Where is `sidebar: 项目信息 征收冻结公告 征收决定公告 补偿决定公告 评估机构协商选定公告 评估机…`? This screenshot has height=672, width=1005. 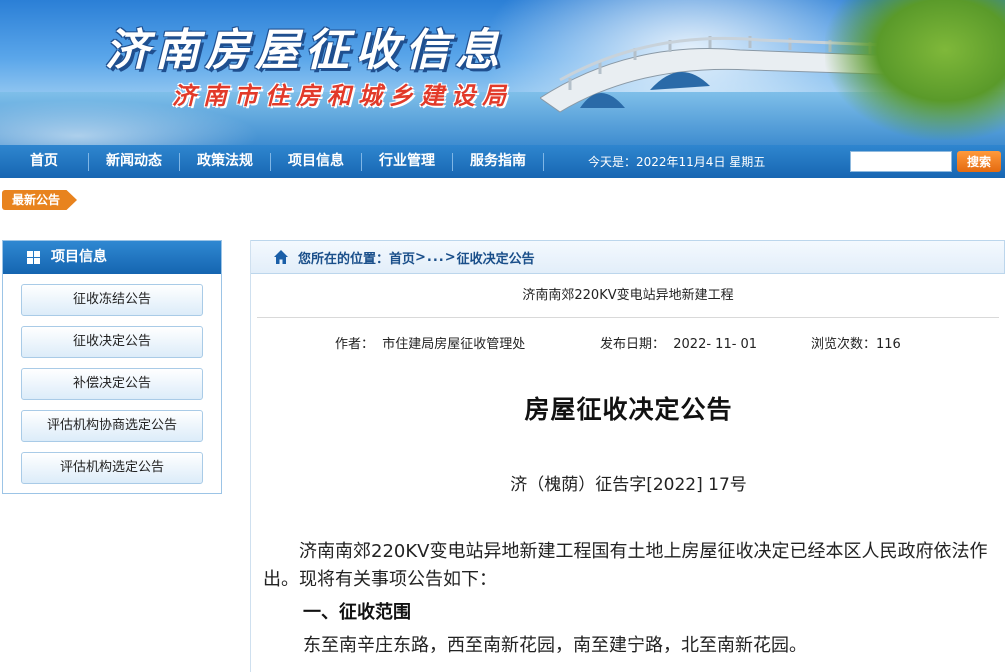
sidebar: 项目信息 征收冻结公告 征收决定公告 补偿决定公告 评估机构协商选定公告 评估机… is located at coordinates (112, 367).